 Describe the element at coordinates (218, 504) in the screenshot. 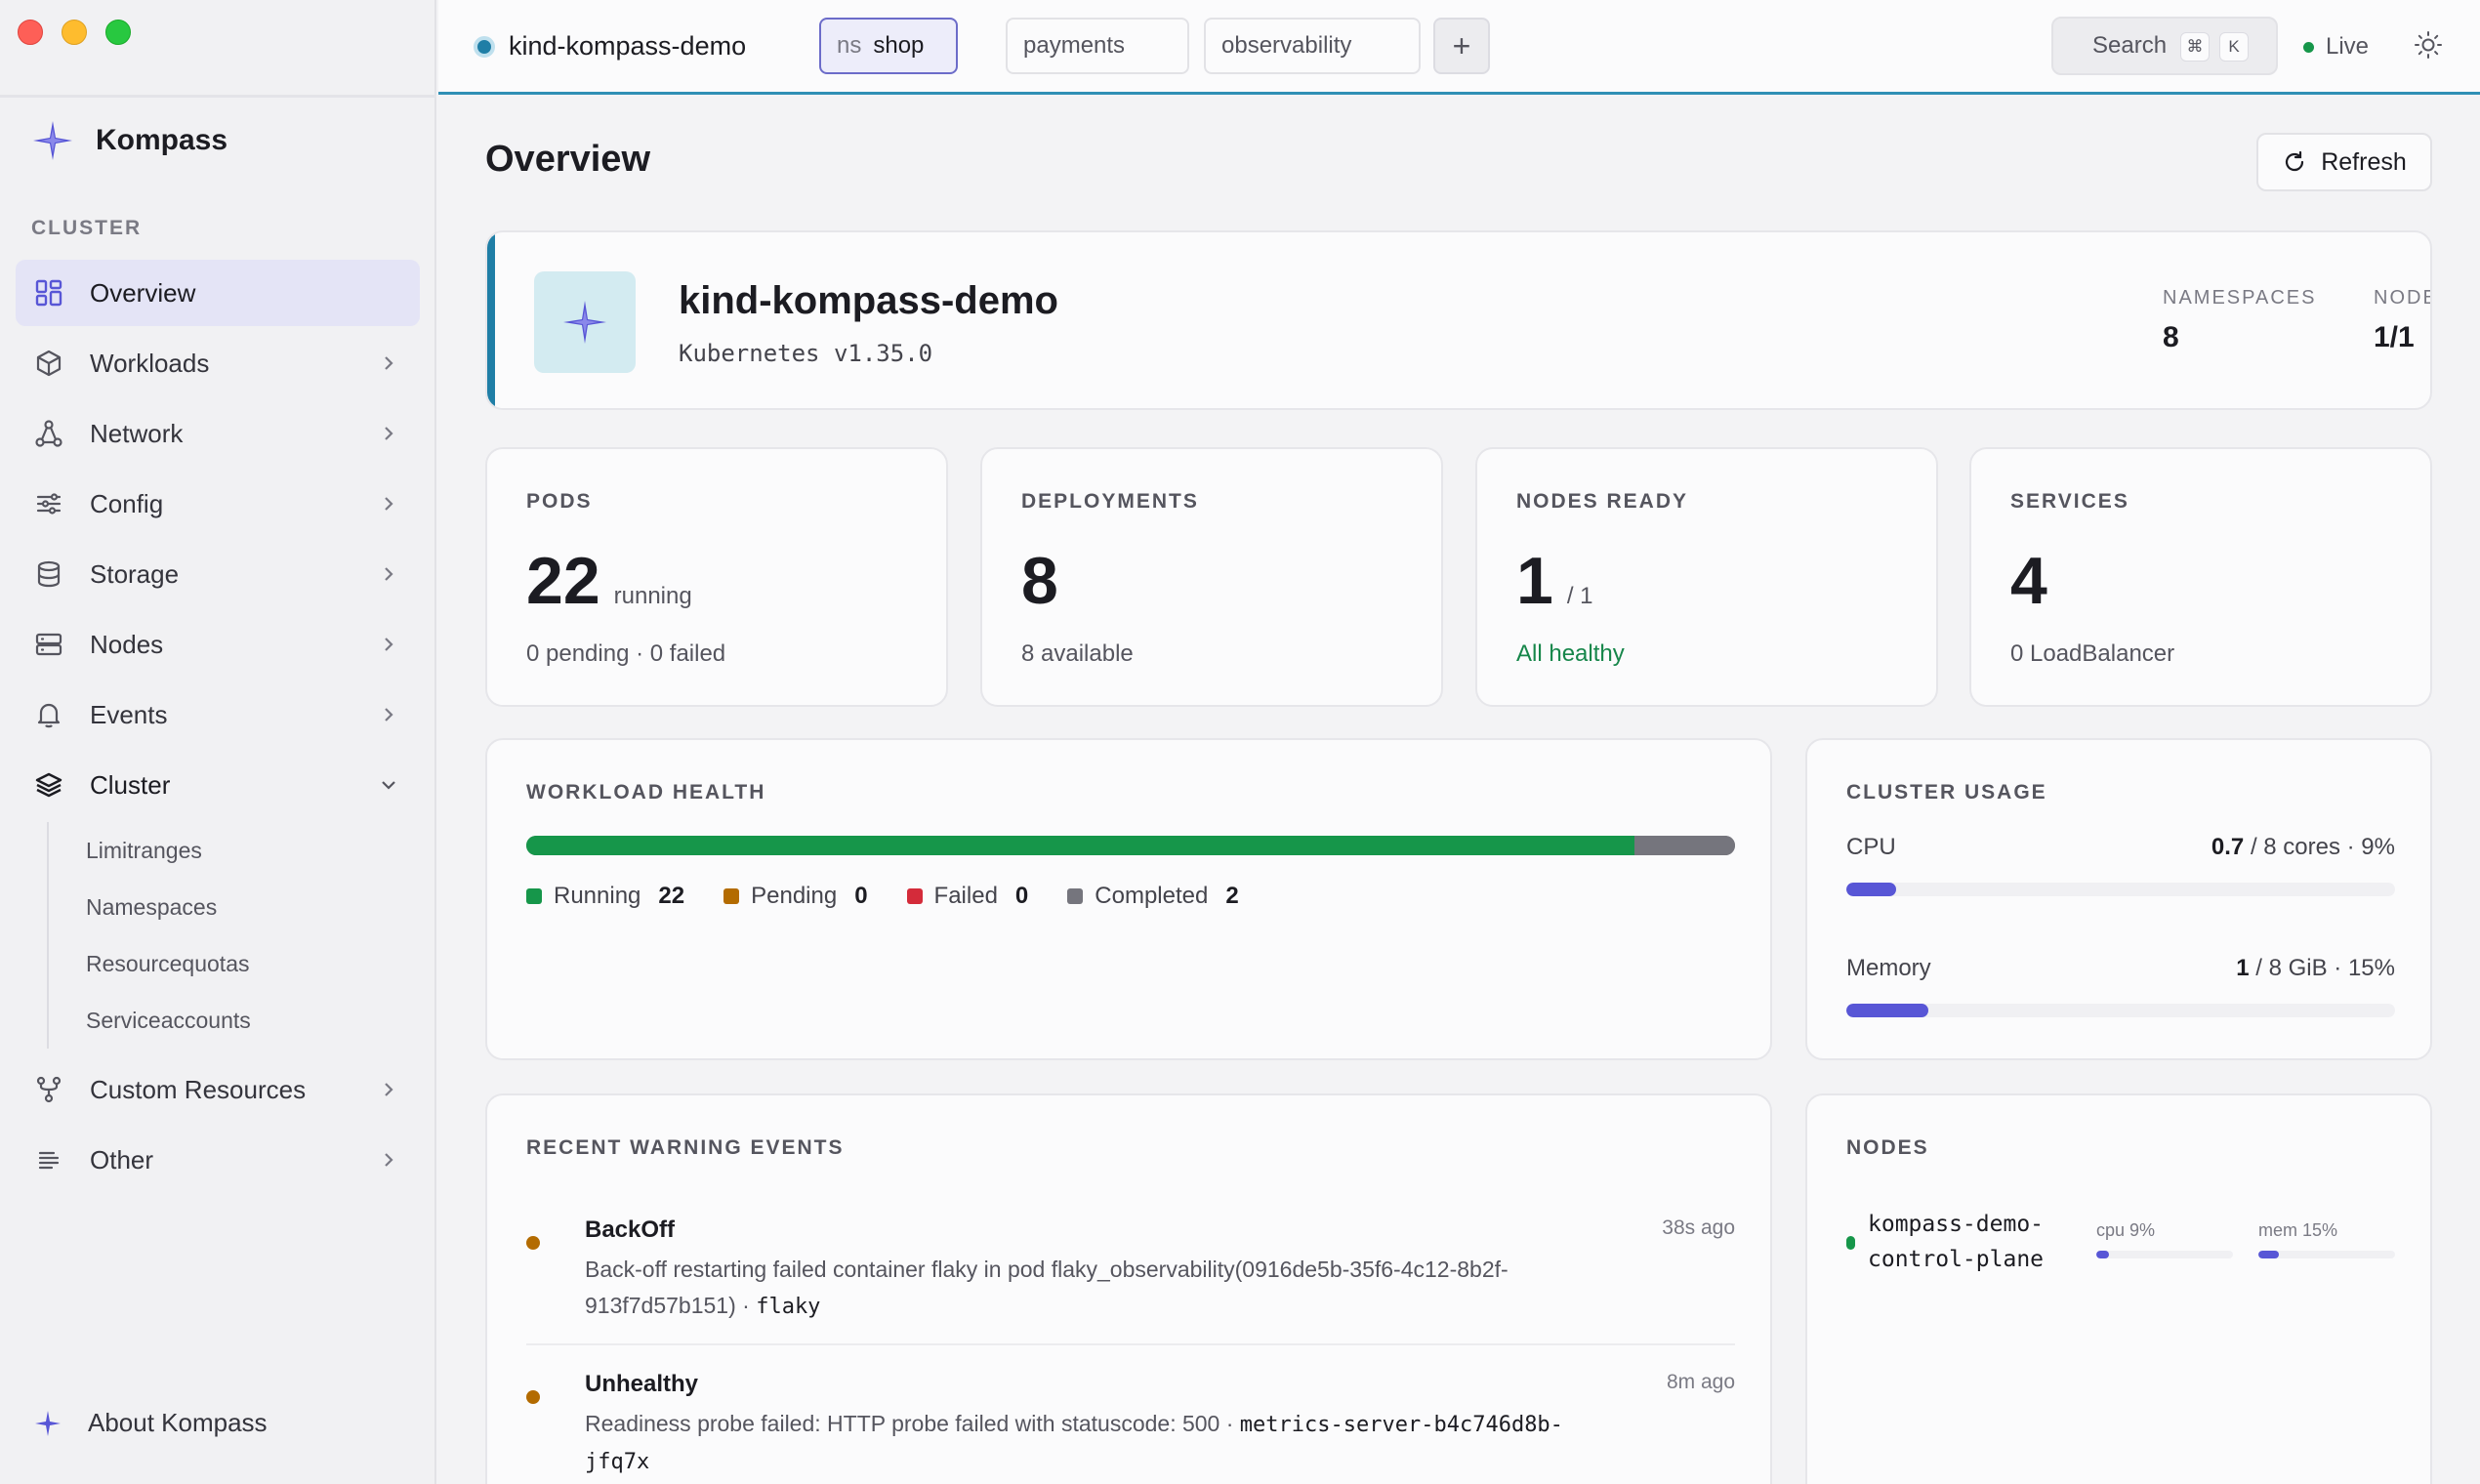

I see `sidebar-item-config: Config` at that location.